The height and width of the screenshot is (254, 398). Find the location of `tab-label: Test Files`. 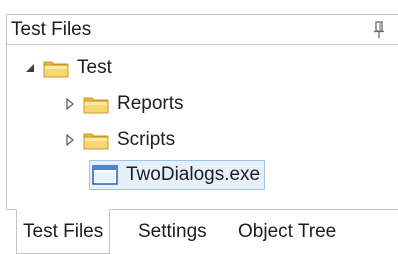

tab-label: Test Files is located at coordinates (63, 231).